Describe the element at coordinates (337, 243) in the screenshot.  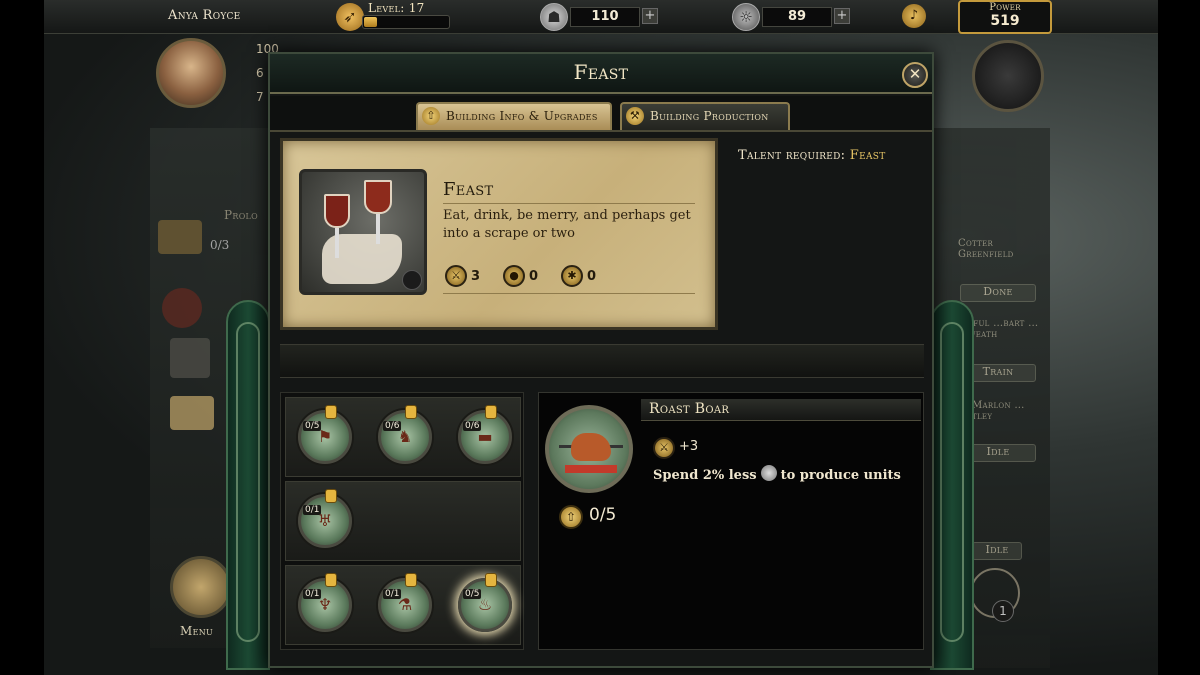
I see `goblet-stem-left` at that location.